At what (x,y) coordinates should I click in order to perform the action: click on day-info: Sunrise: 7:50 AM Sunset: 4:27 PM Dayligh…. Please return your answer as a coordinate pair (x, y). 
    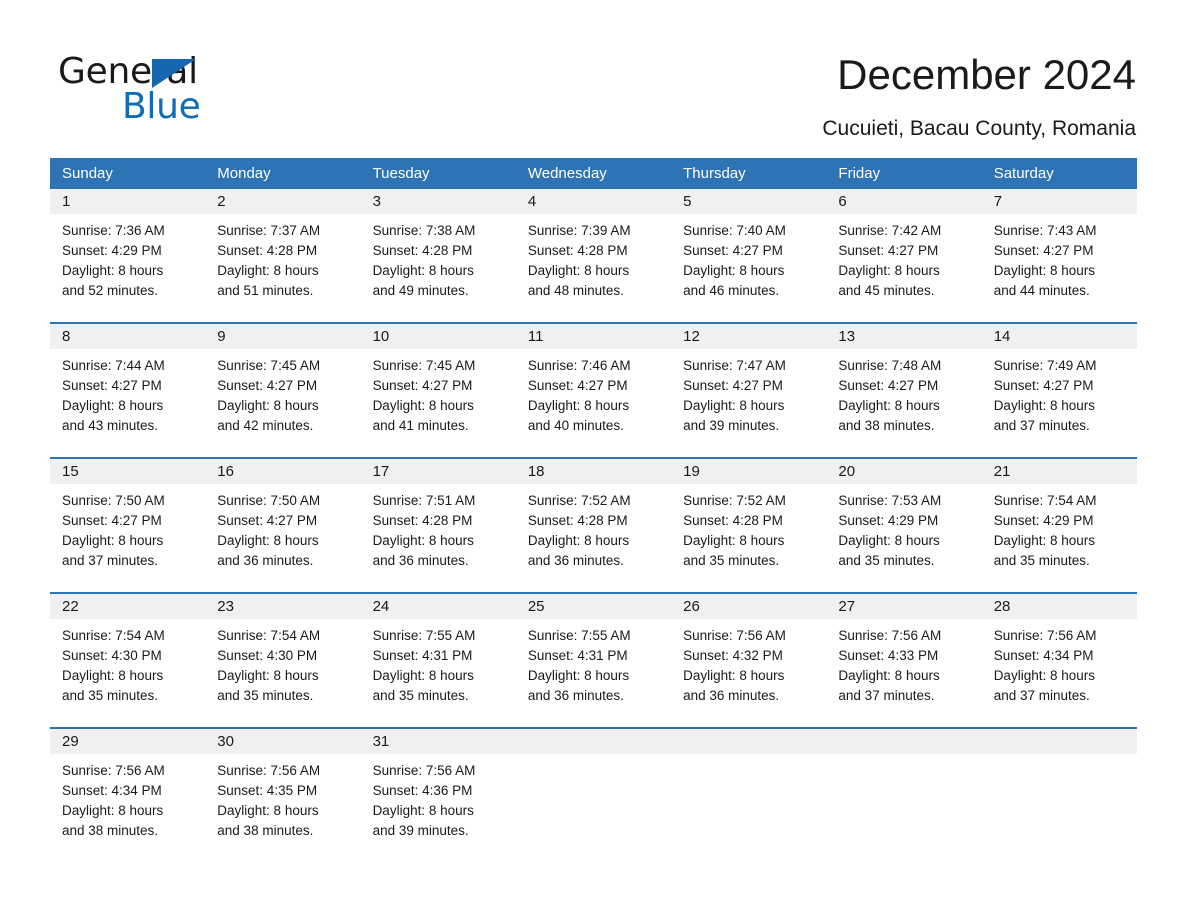
    Looking at the image, I should click on (127, 527).